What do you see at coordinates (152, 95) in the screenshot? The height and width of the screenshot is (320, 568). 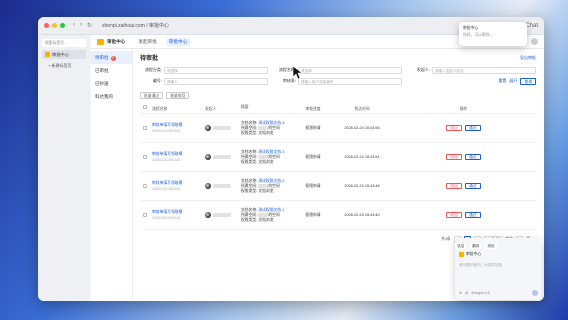 I see `batch-approve-button: 批量通过` at bounding box center [152, 95].